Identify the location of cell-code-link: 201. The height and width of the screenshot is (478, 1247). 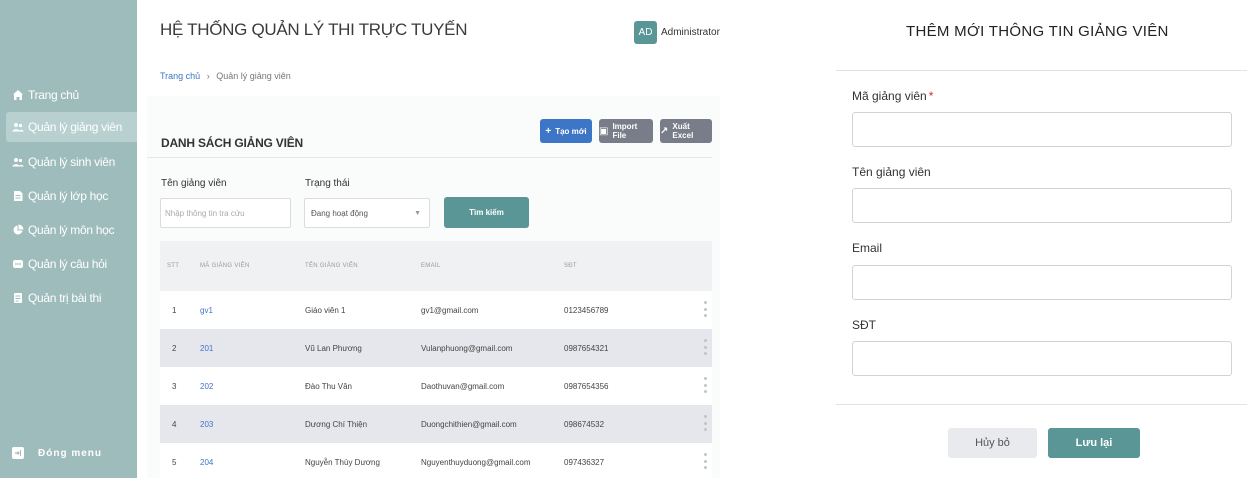
(206, 348).